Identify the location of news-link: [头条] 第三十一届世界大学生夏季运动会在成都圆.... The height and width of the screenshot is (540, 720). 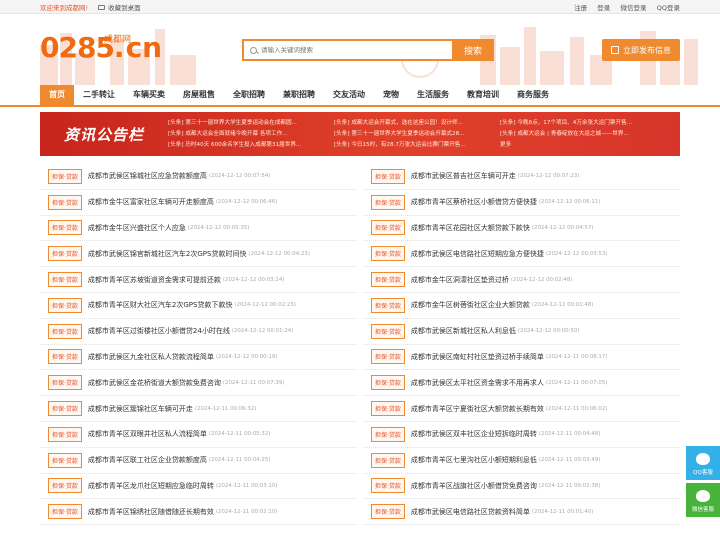
(249, 123).